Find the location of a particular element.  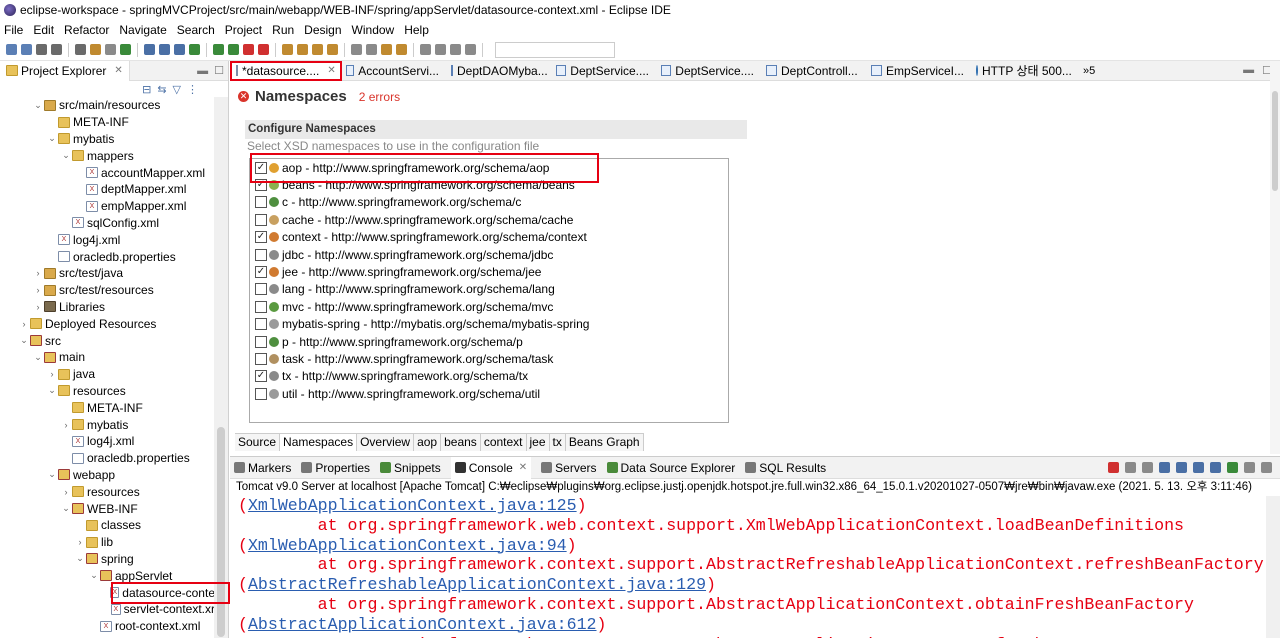

editor-page-tab-aop: aop is located at coordinates (428, 442).